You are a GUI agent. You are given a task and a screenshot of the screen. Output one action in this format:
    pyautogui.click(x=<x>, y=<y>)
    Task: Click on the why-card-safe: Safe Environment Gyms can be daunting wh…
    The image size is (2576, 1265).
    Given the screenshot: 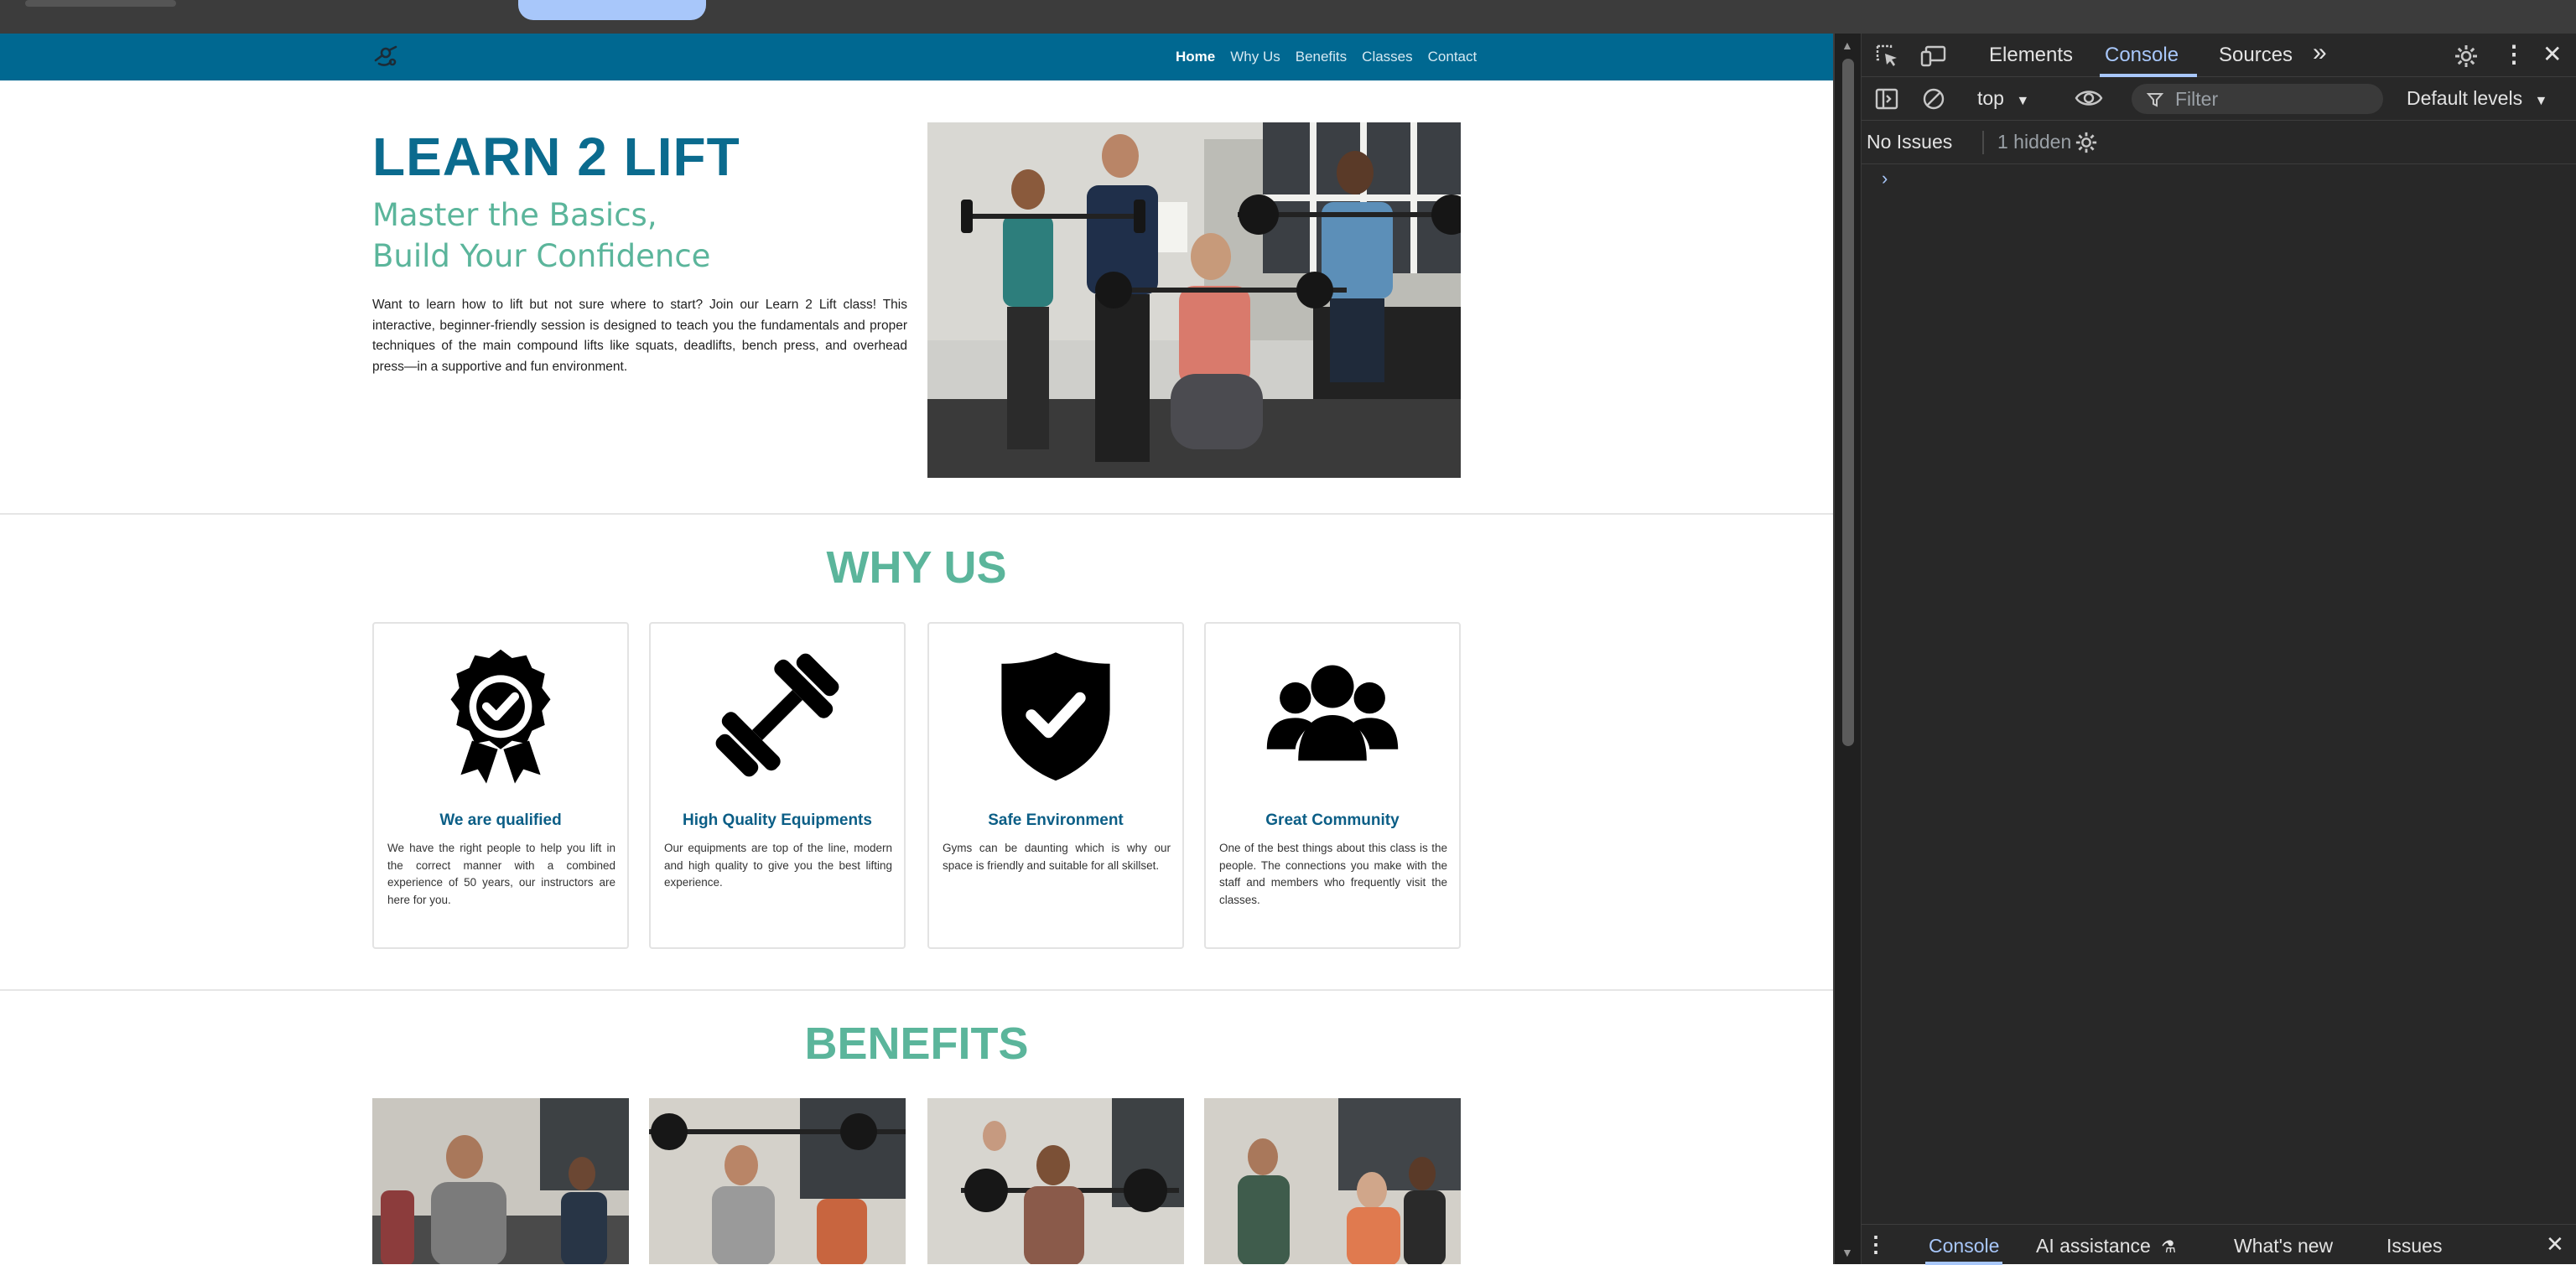 What is the action you would take?
    pyautogui.click(x=1055, y=785)
    